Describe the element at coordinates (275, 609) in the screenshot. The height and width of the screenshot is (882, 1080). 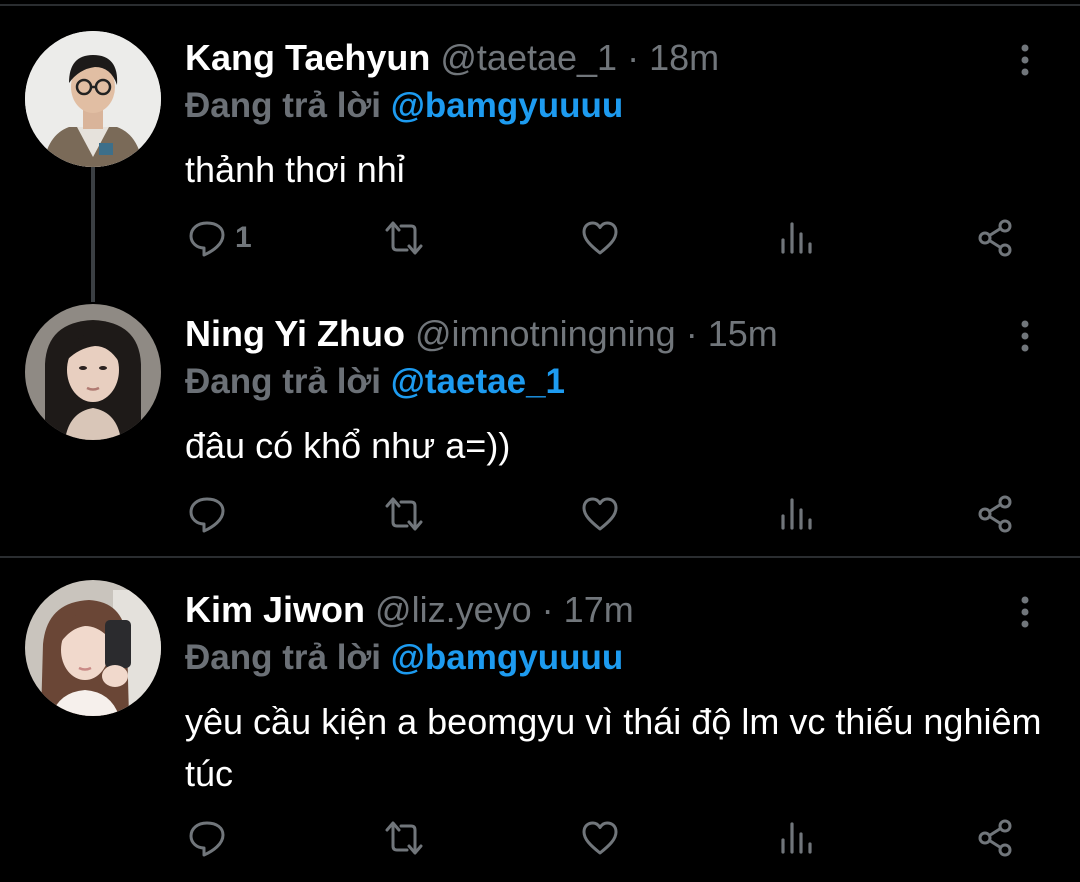
I see `display-name: Kim Jiwon` at that location.